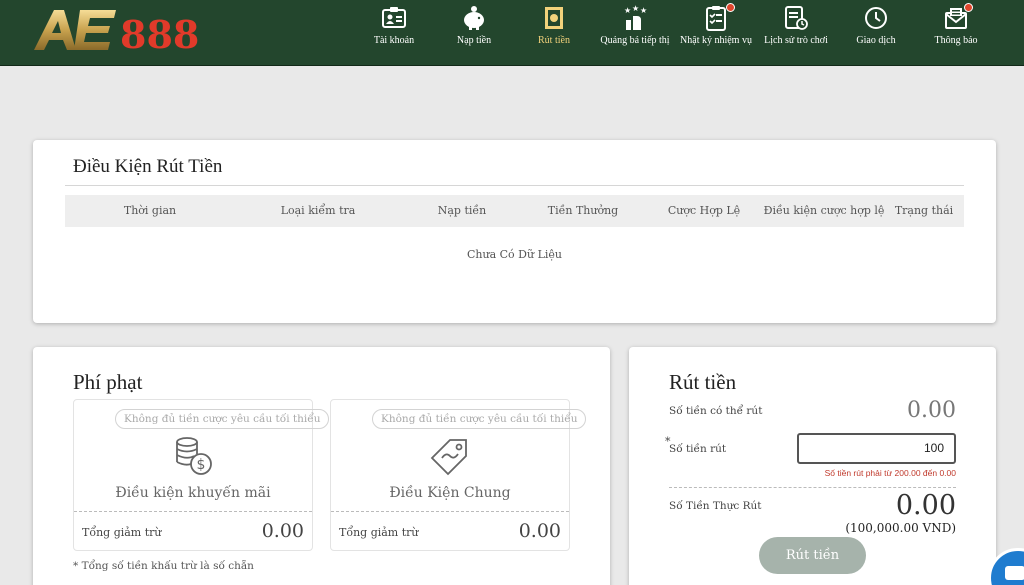 This screenshot has width=1024, height=585. I want to click on nav-task-log: Nhật ký nhiệm vụ, so click(716, 33).